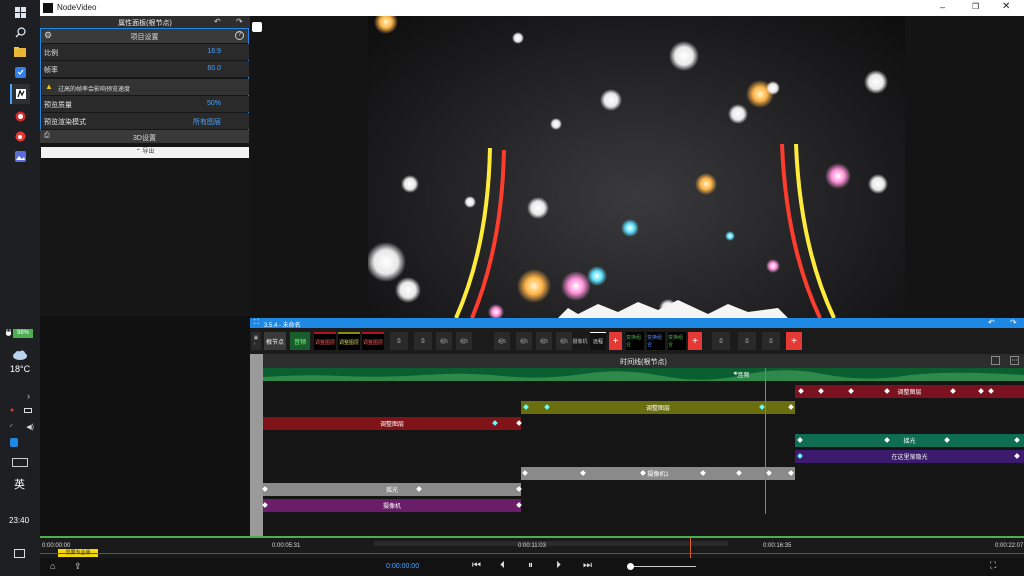  What do you see at coordinates (423, 341) in the screenshot?
I see `node-icon-2: ⎙` at bounding box center [423, 341].